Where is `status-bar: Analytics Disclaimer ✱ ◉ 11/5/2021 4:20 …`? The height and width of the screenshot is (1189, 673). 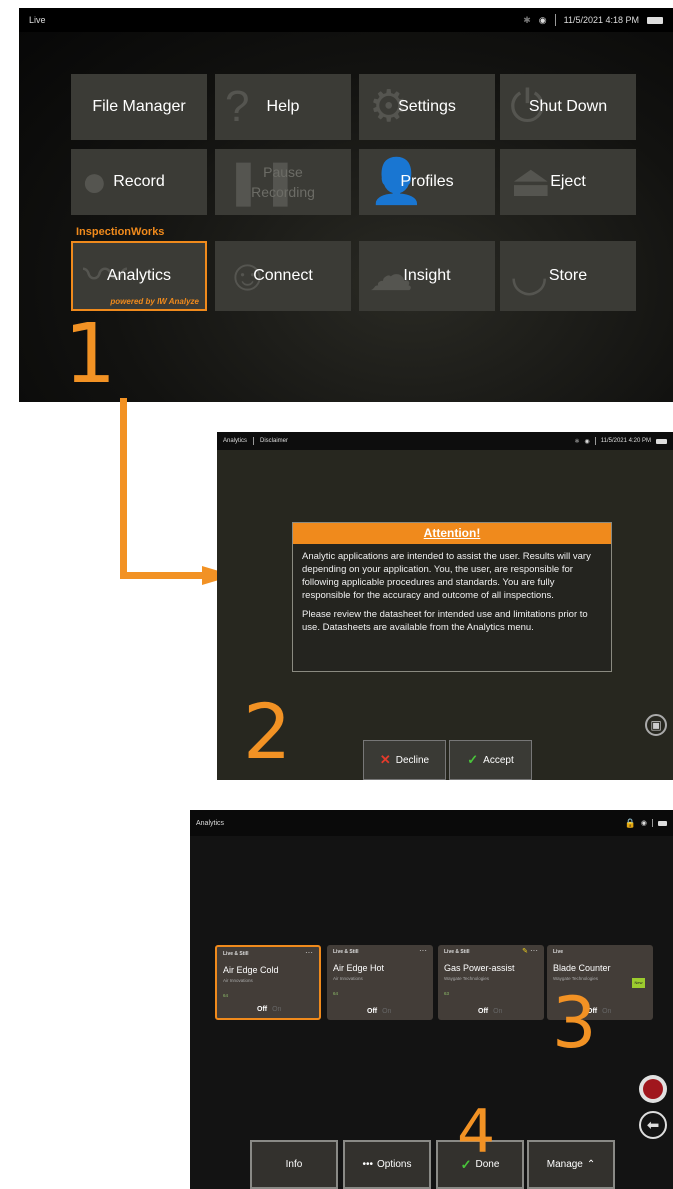 status-bar: Analytics Disclaimer ✱ ◉ 11/5/2021 4:20 … is located at coordinates (445, 441).